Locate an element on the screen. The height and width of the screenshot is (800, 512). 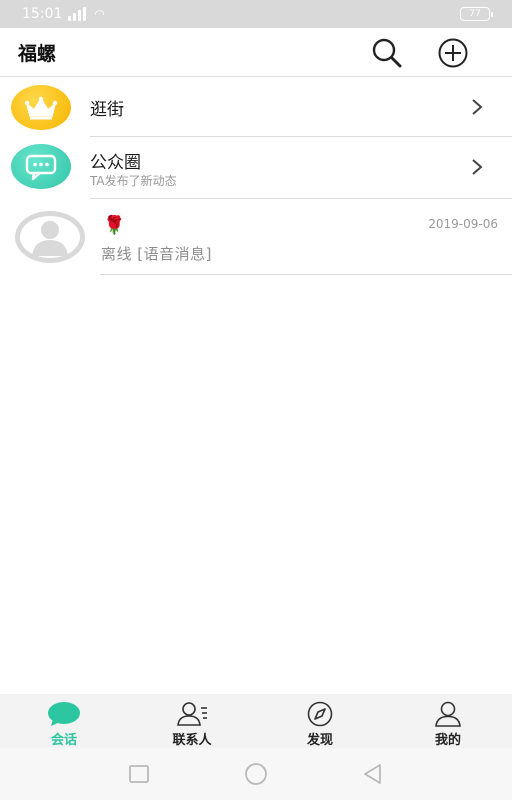
search-button is located at coordinates (388, 53).